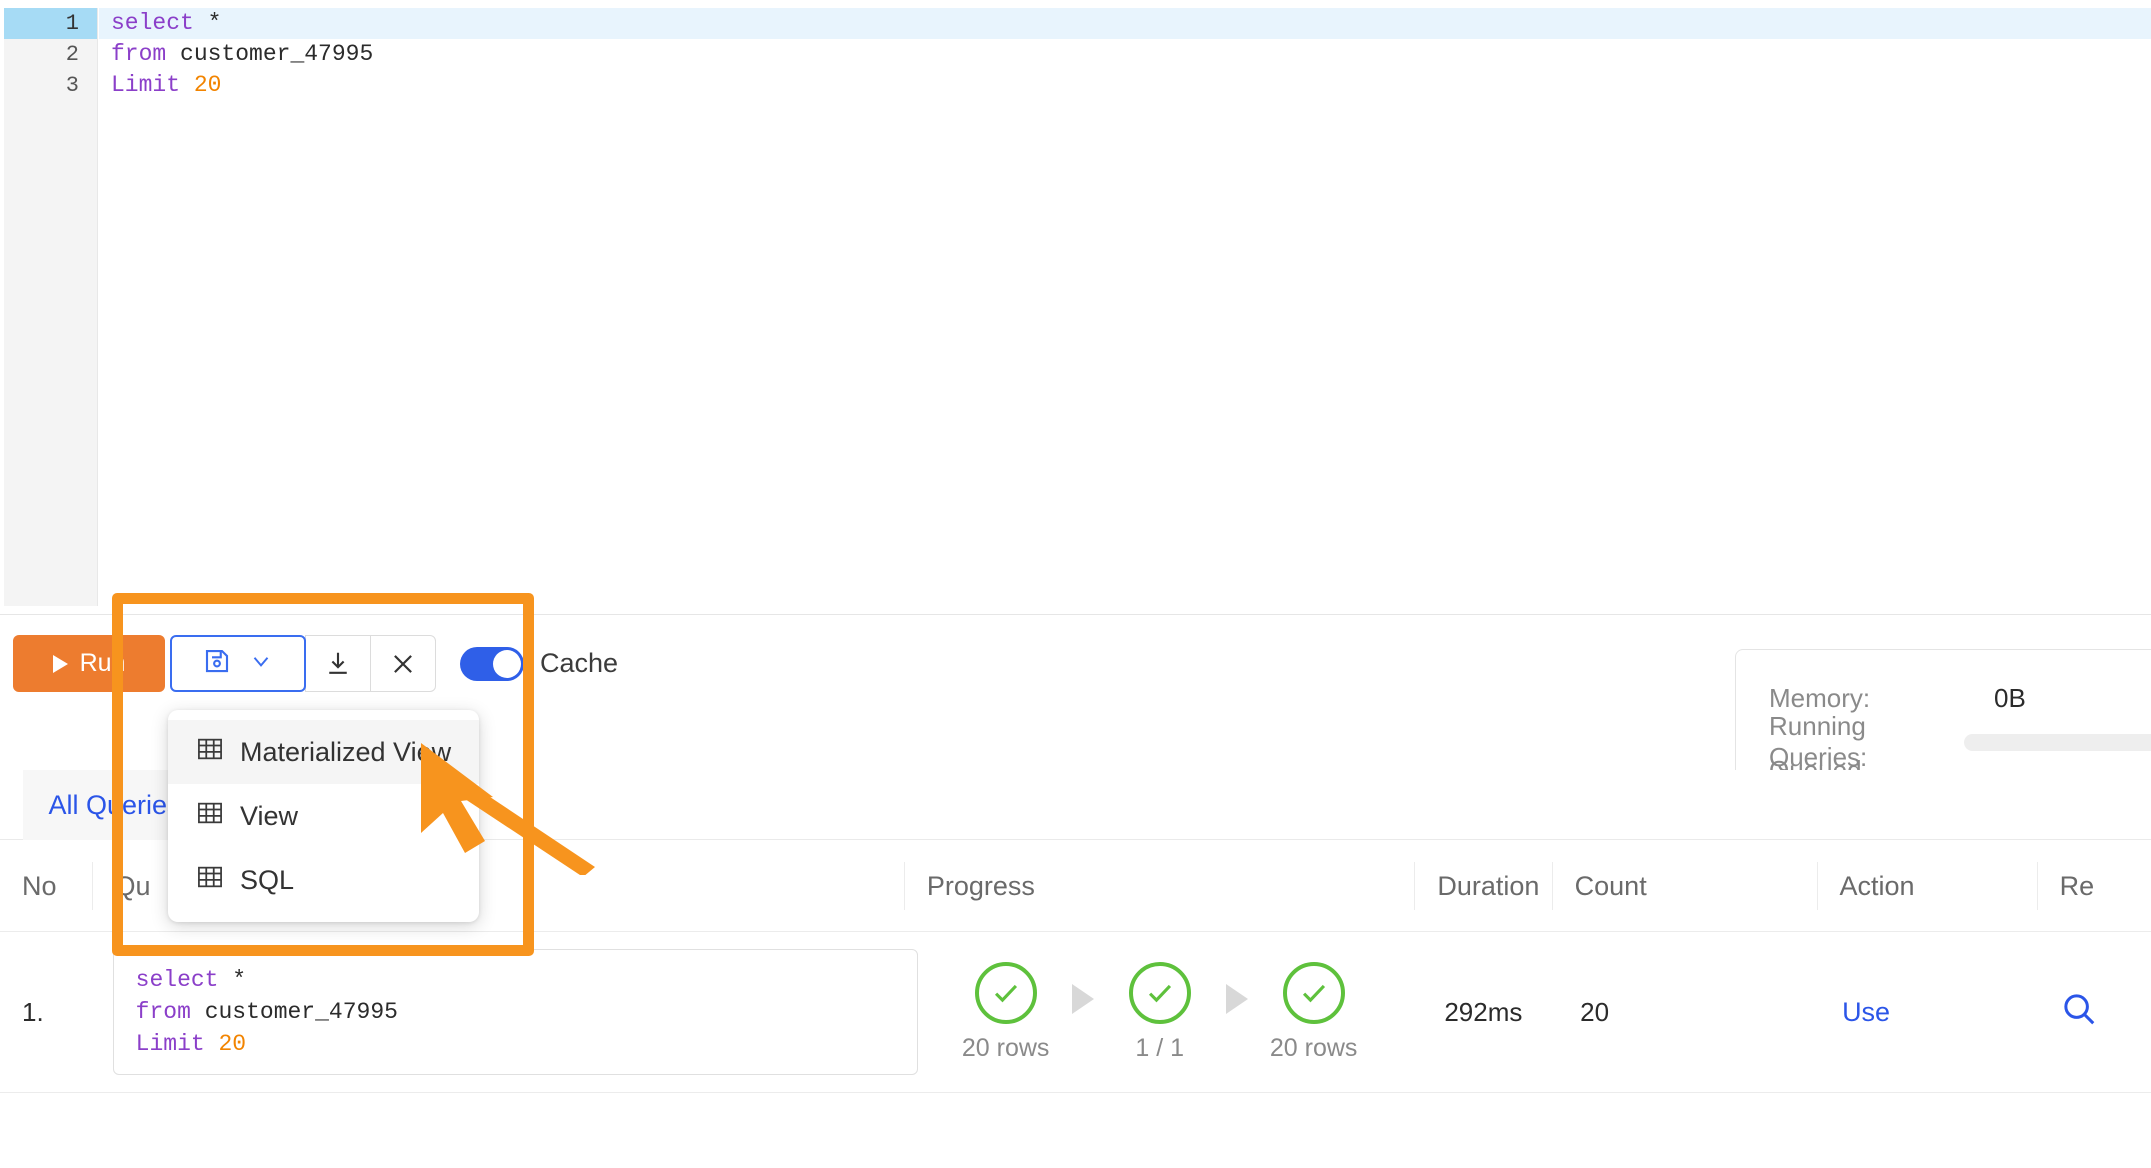  I want to click on cell-row-number: 1., so click(33, 1011).